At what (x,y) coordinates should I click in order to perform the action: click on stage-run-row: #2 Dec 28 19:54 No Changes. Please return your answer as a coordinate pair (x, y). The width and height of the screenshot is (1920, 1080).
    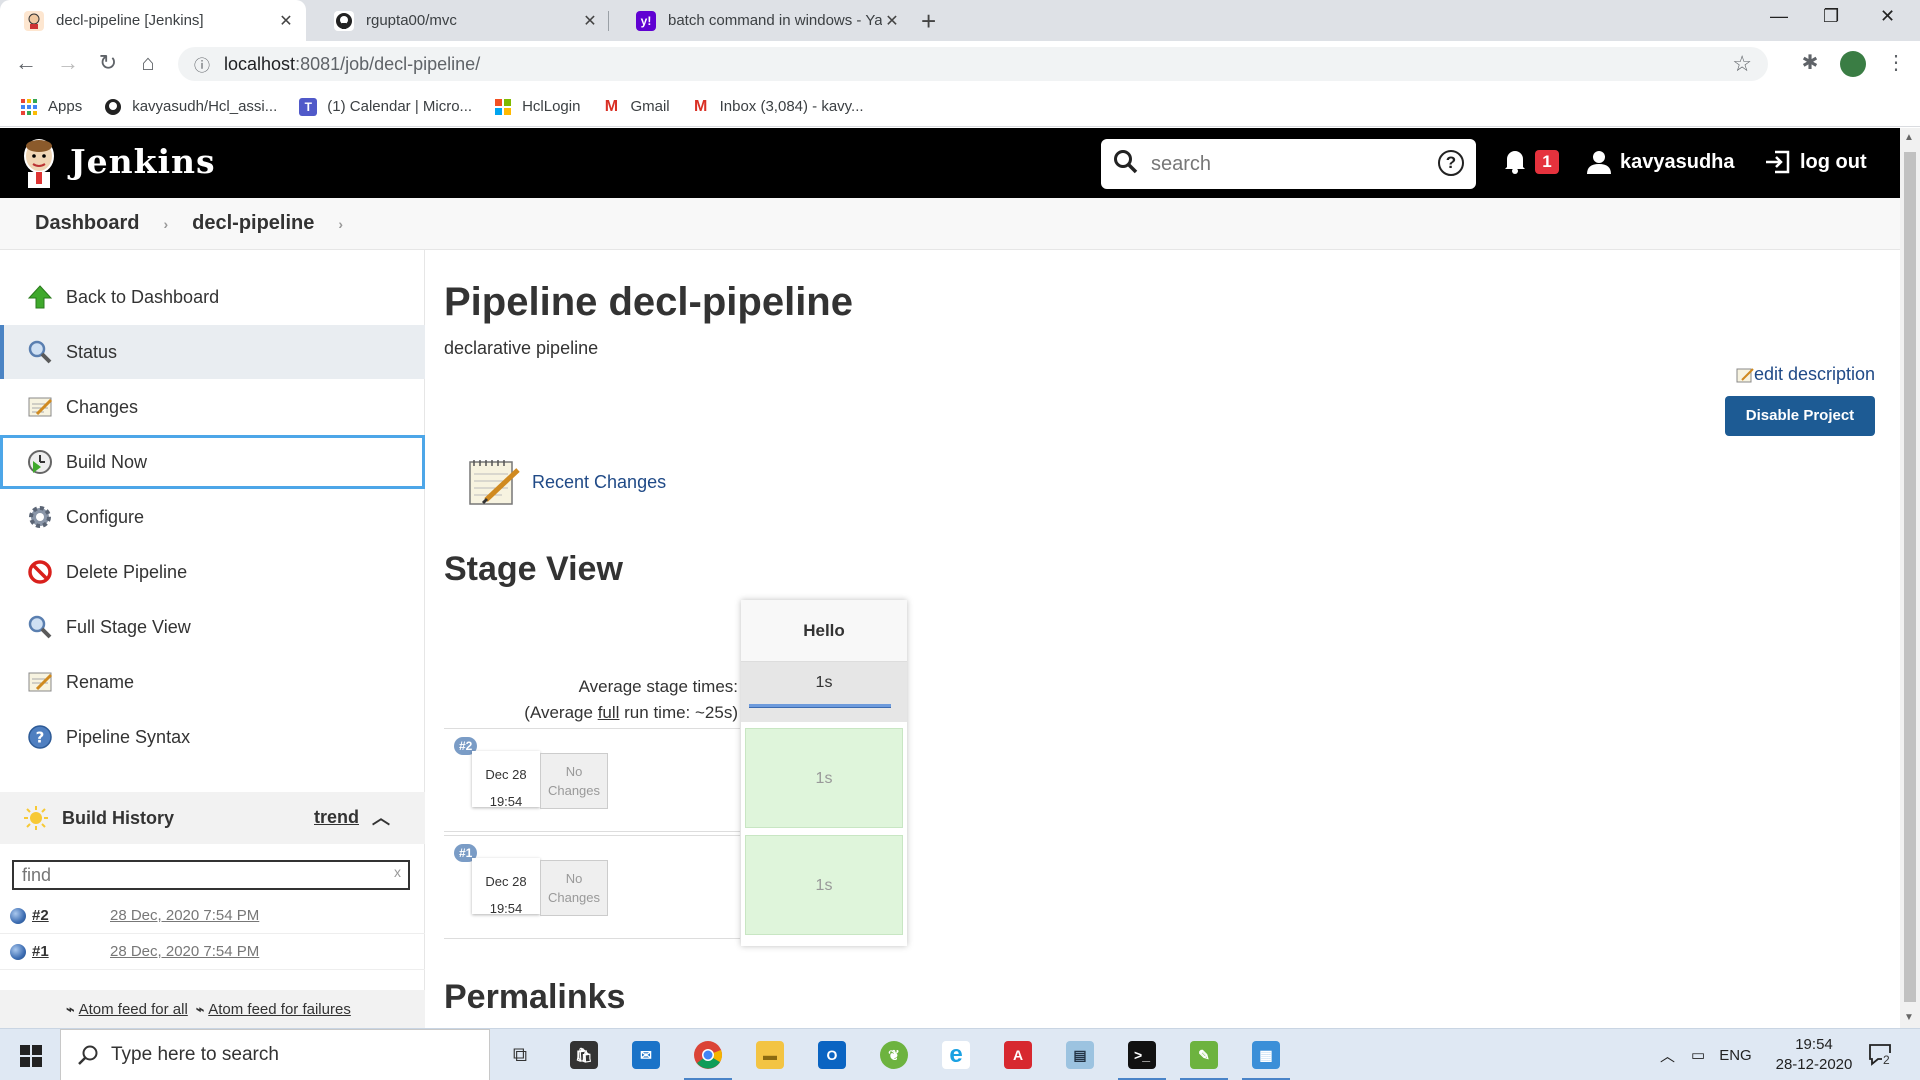
    Looking at the image, I should click on (592, 780).